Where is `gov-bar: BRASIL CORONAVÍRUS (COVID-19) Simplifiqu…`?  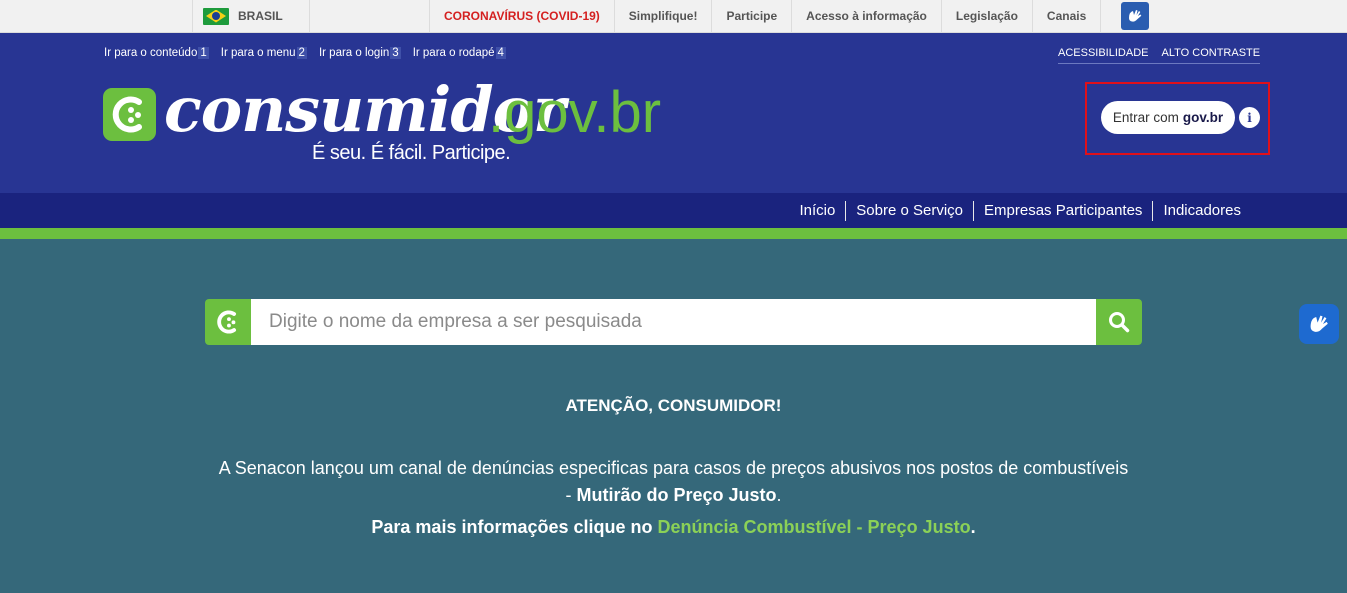
gov-bar: BRASIL CORONAVÍRUS (COVID-19) Simplifiqu… is located at coordinates (673, 16).